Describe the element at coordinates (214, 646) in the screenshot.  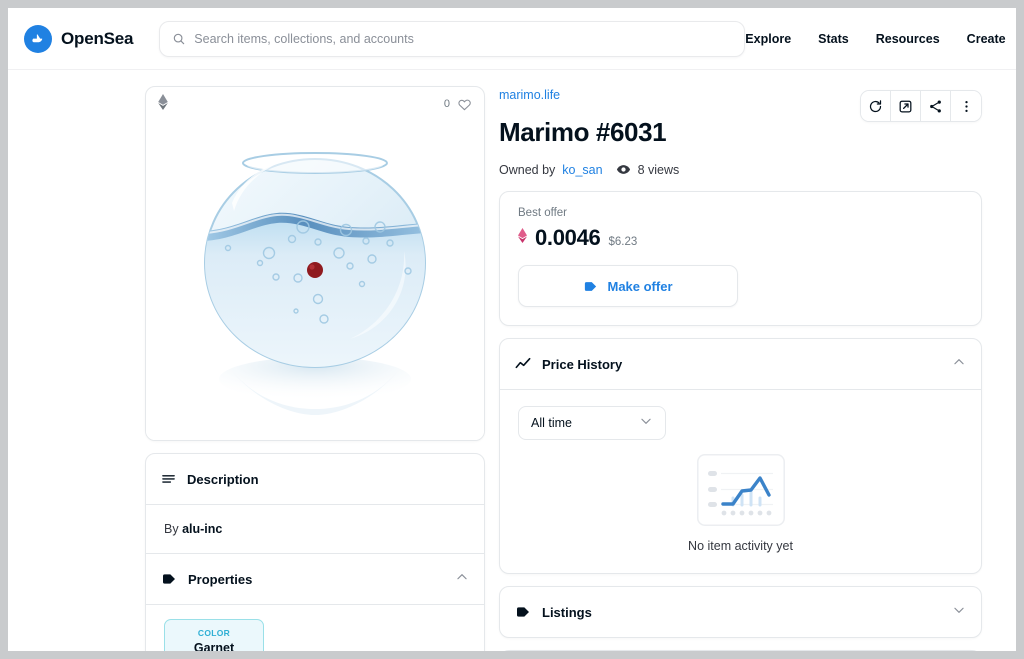
I see `trait-value: Garnet` at that location.